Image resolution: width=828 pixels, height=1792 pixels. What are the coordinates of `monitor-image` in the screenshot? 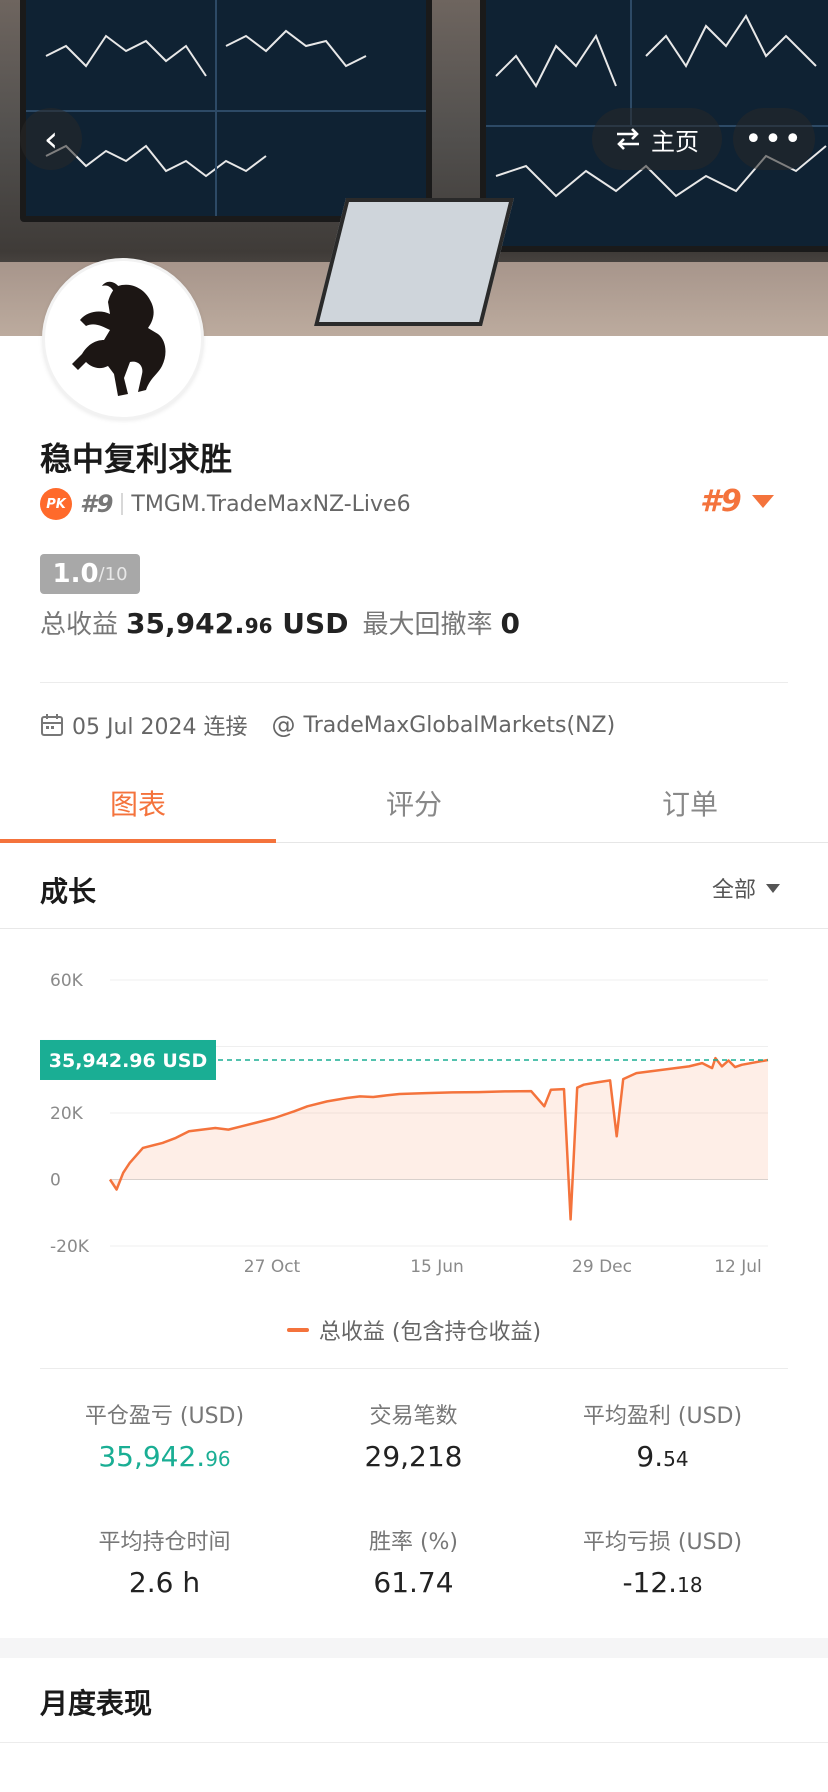 It's located at (226, 111).